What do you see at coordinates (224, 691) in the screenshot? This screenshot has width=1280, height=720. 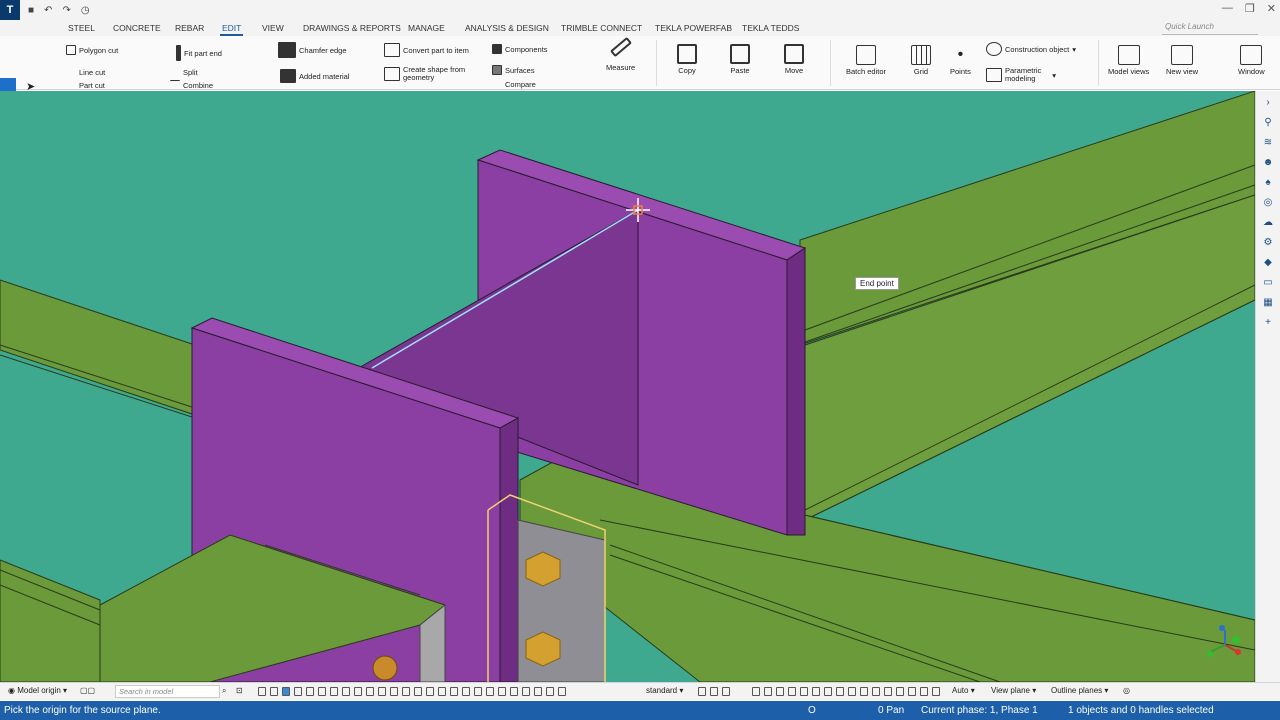 I see `search-icon: ⌕` at bounding box center [224, 691].